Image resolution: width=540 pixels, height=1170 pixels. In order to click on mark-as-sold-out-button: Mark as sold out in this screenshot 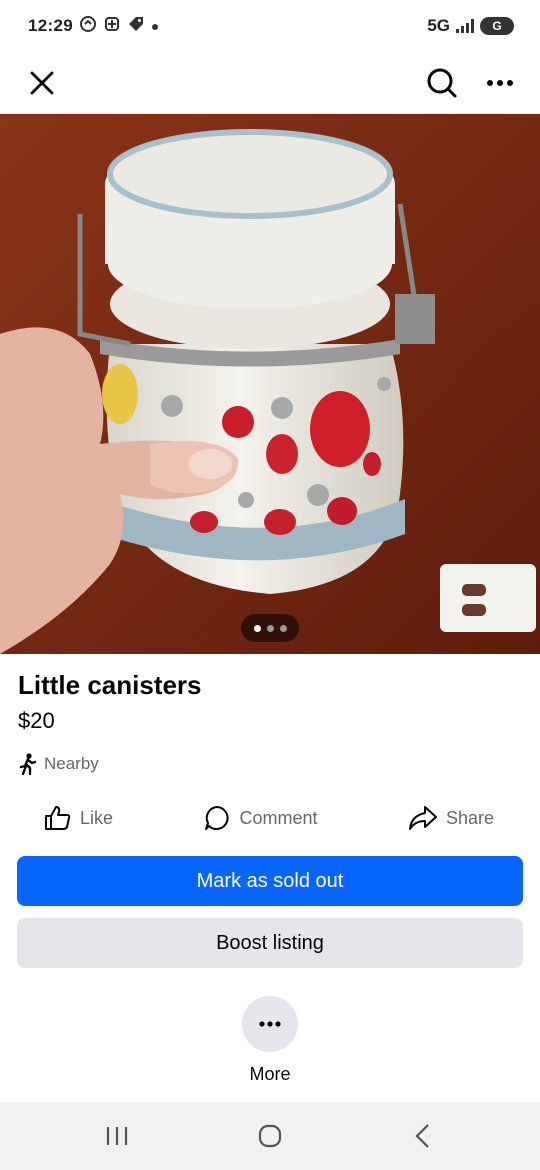, I will do `click(270, 881)`.